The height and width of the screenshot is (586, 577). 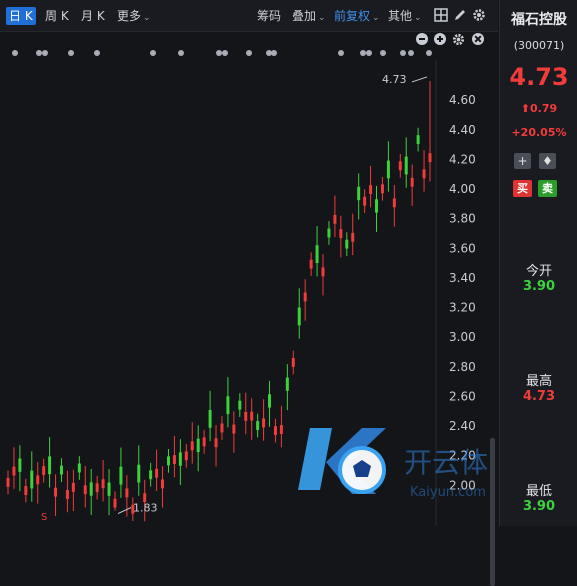 I want to click on stock-code: (300071), so click(x=539, y=45).